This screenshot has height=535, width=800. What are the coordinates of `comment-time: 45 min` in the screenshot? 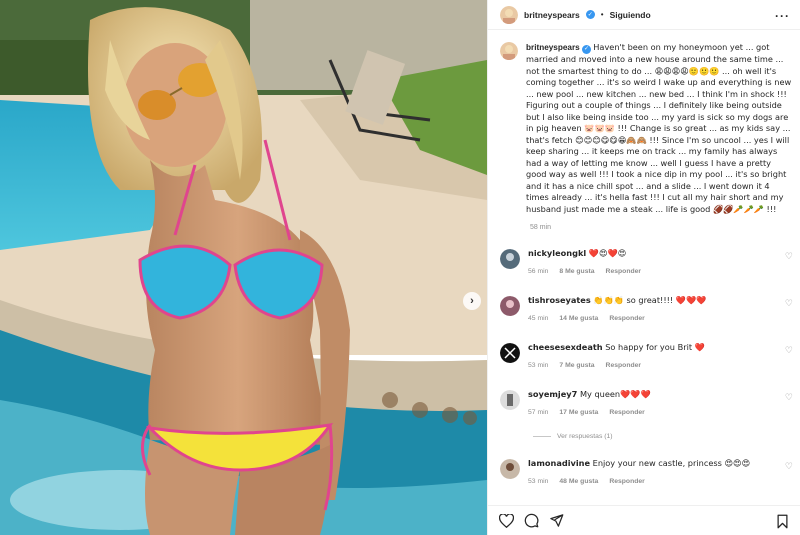 It's located at (538, 318).